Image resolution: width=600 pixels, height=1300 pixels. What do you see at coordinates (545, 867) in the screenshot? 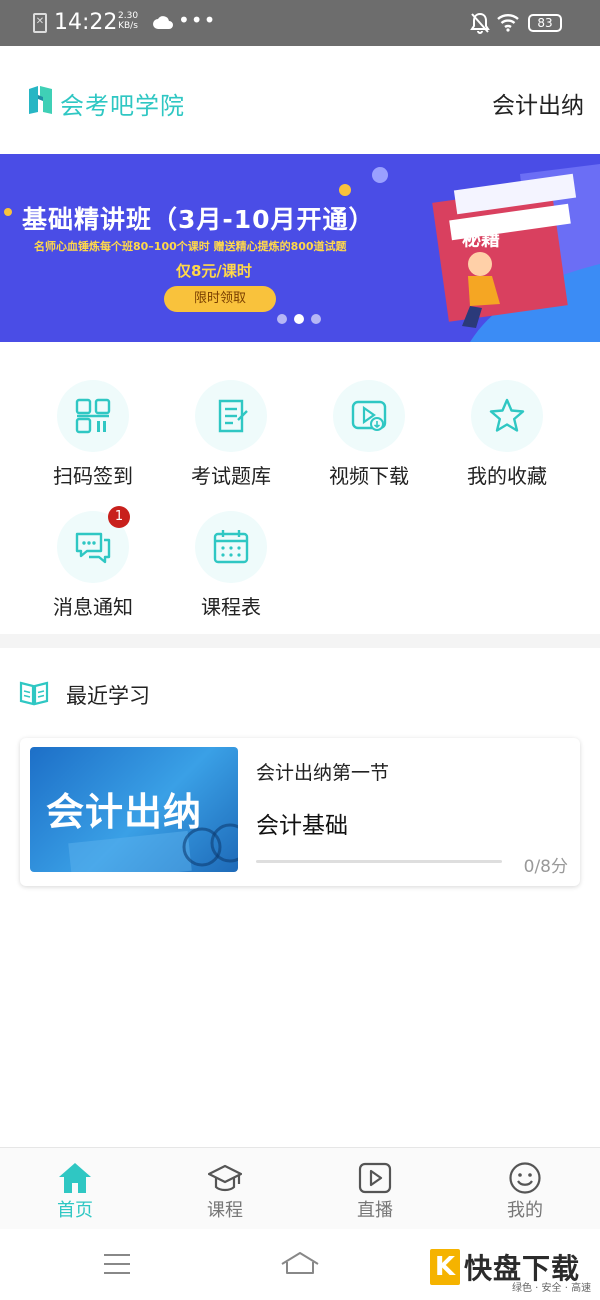
I see `progress-text: 0/8分` at bounding box center [545, 867].